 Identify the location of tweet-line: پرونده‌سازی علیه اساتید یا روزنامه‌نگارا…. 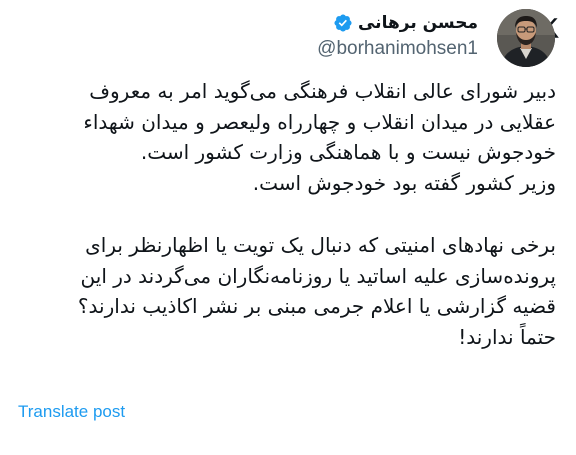
(318, 275).